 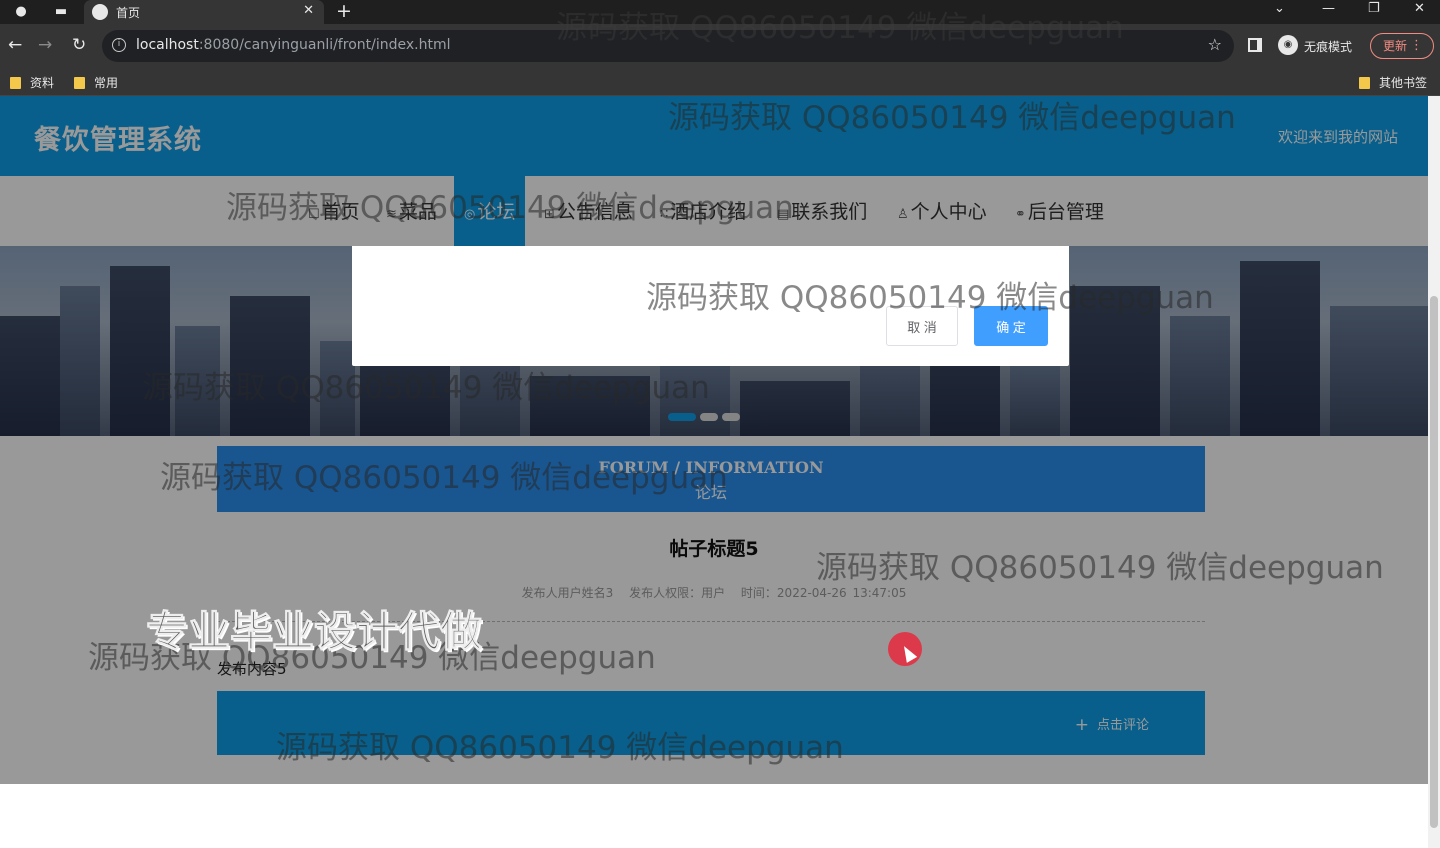 I want to click on update-button: 更新 ⋮, so click(x=1402, y=46).